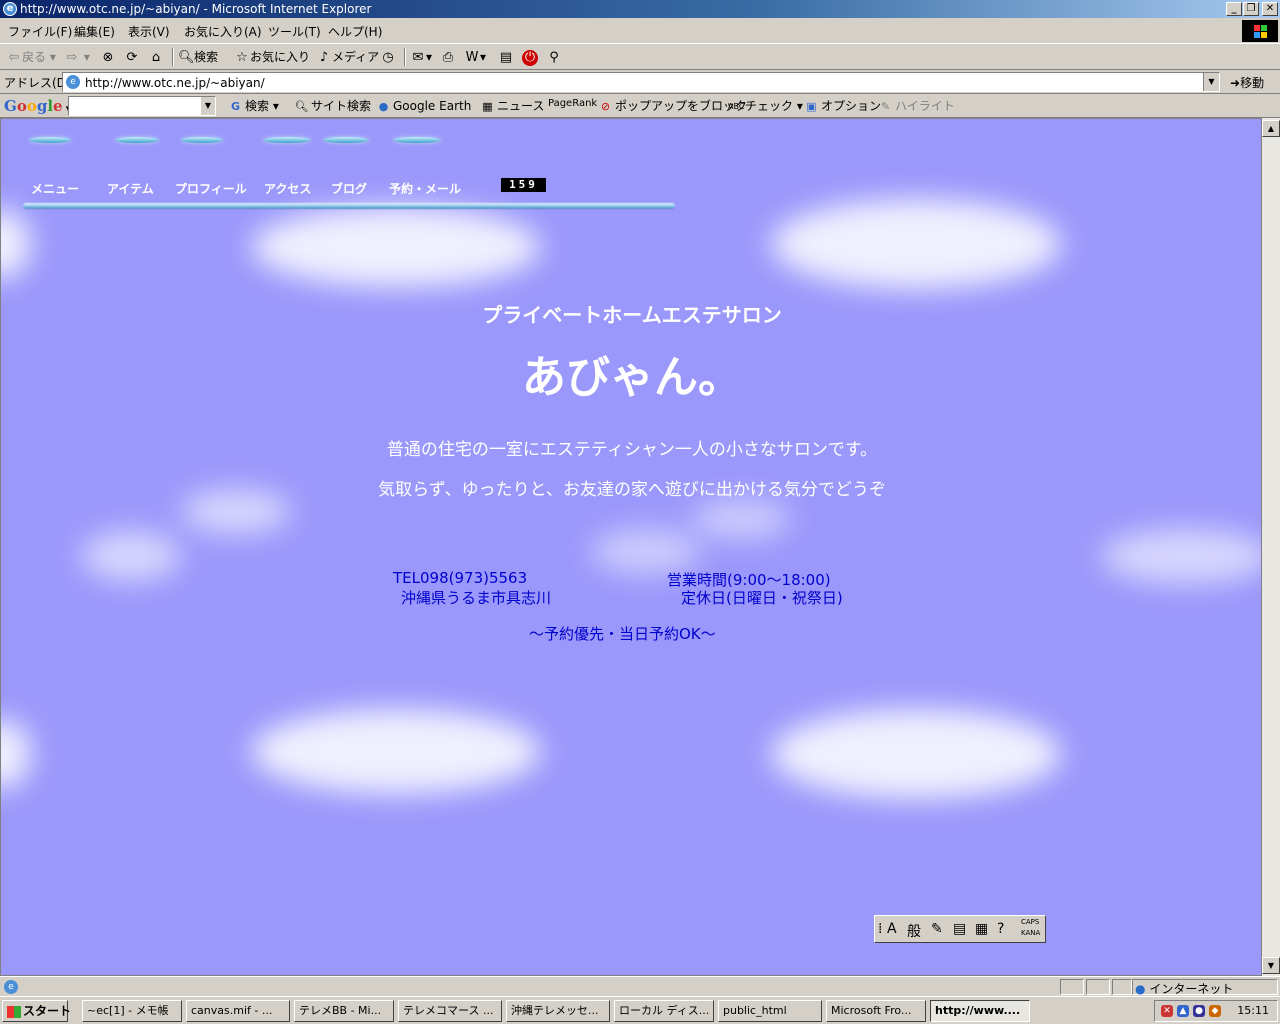  I want to click on print-button: ⎙, so click(448, 57).